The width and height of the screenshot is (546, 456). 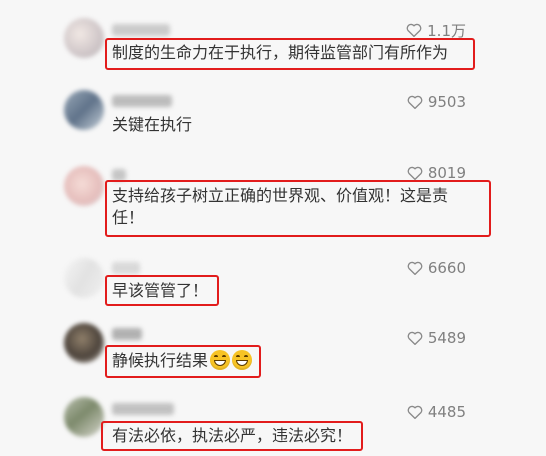 What do you see at coordinates (446, 338) in the screenshot?
I see `like-count: 5489` at bounding box center [446, 338].